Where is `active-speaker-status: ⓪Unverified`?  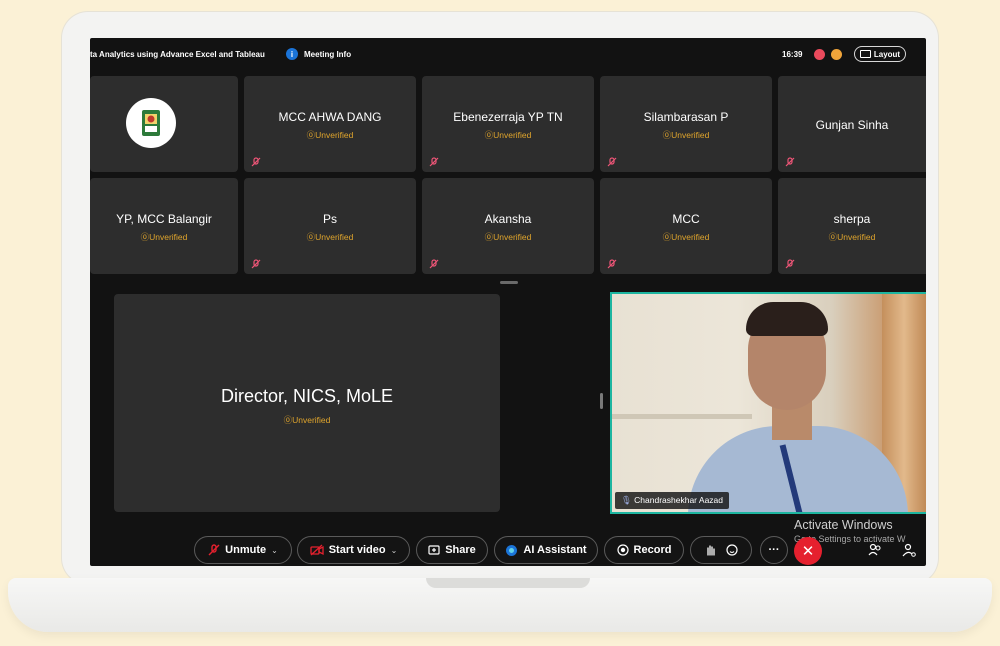
active-speaker-status: ⓪Unverified is located at coordinates (307, 420).